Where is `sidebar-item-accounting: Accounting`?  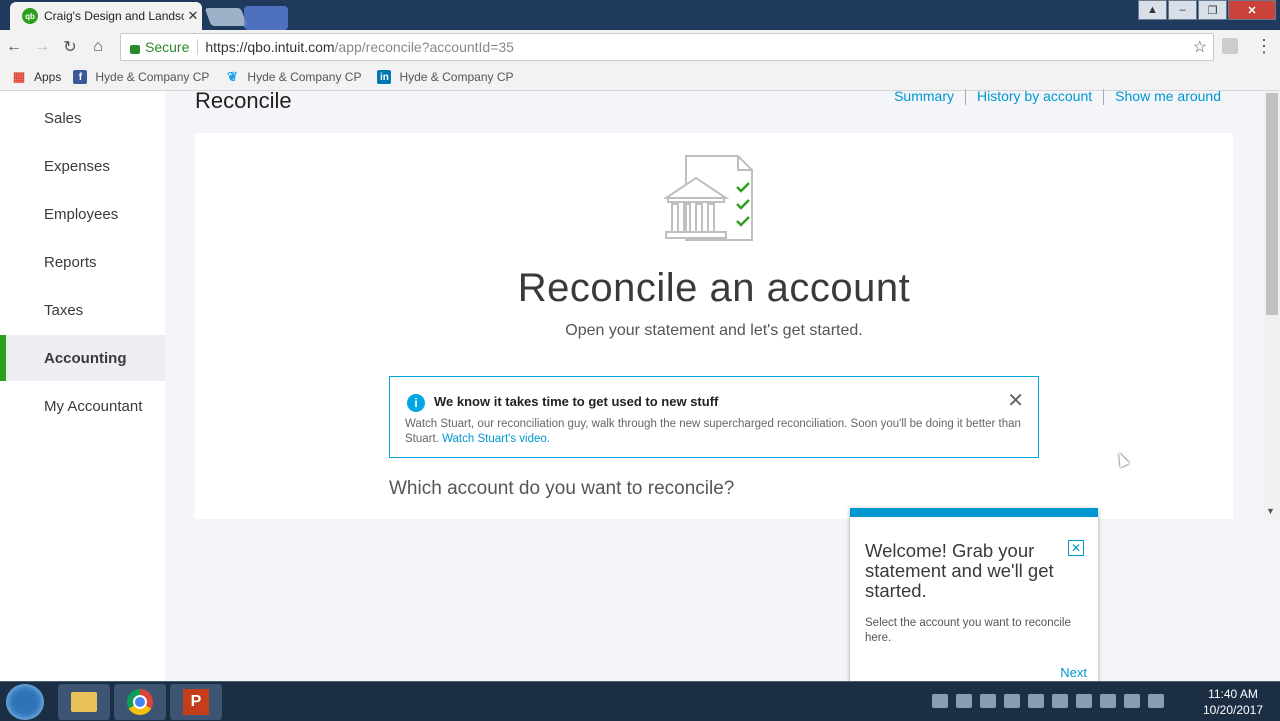 sidebar-item-accounting: Accounting is located at coordinates (82, 358).